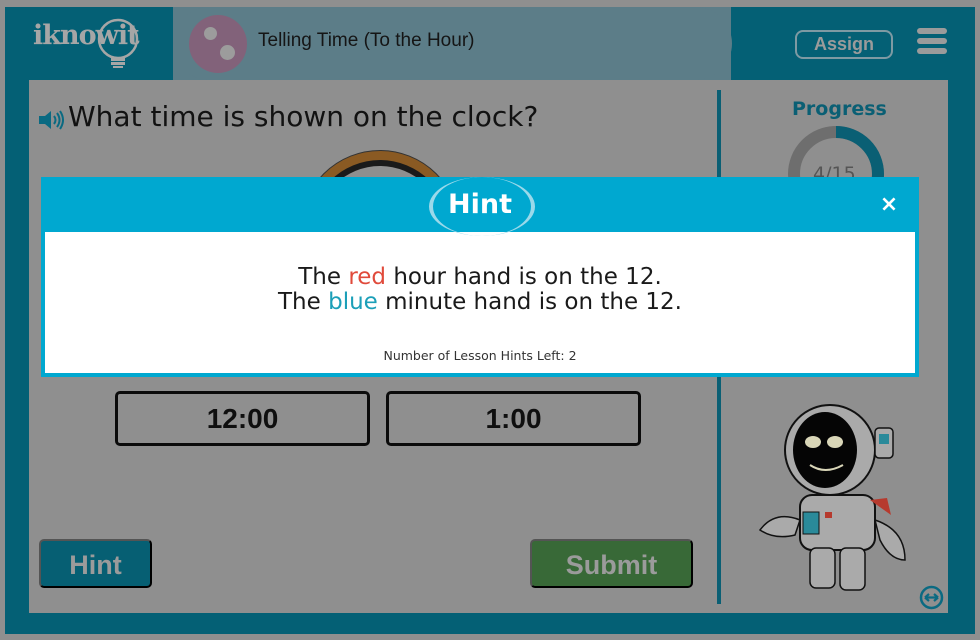  I want to click on hint-line-hour-hand: The red hour hand is on the 12., so click(480, 277).